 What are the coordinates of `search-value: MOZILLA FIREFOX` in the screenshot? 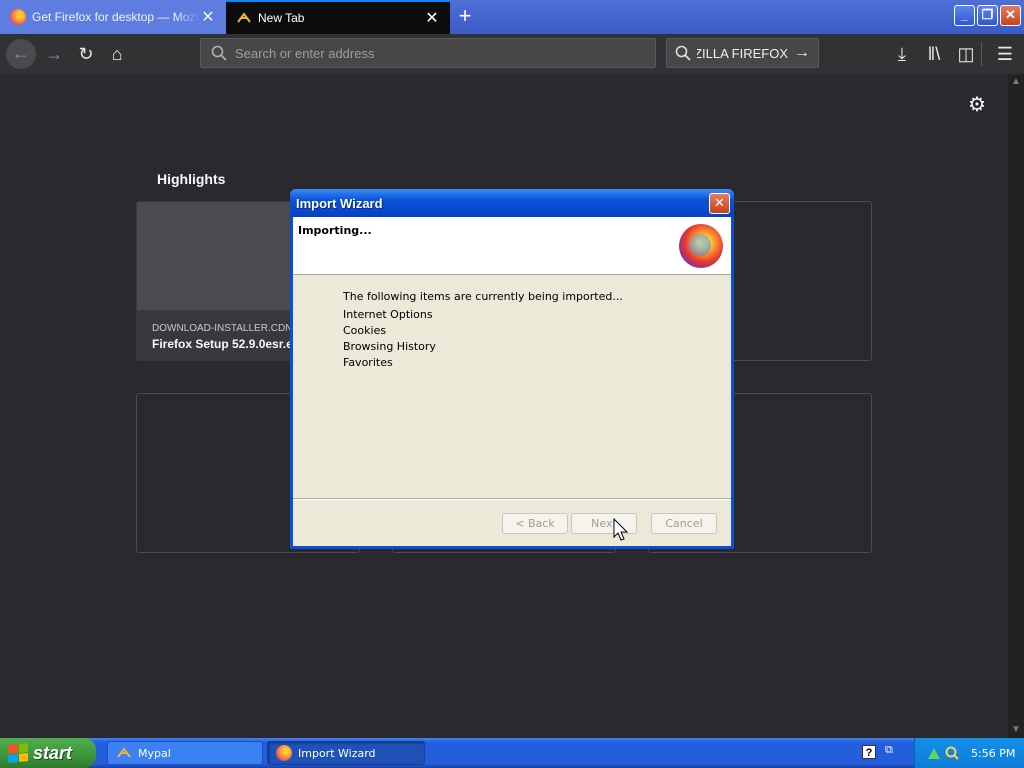 It's located at (742, 53).